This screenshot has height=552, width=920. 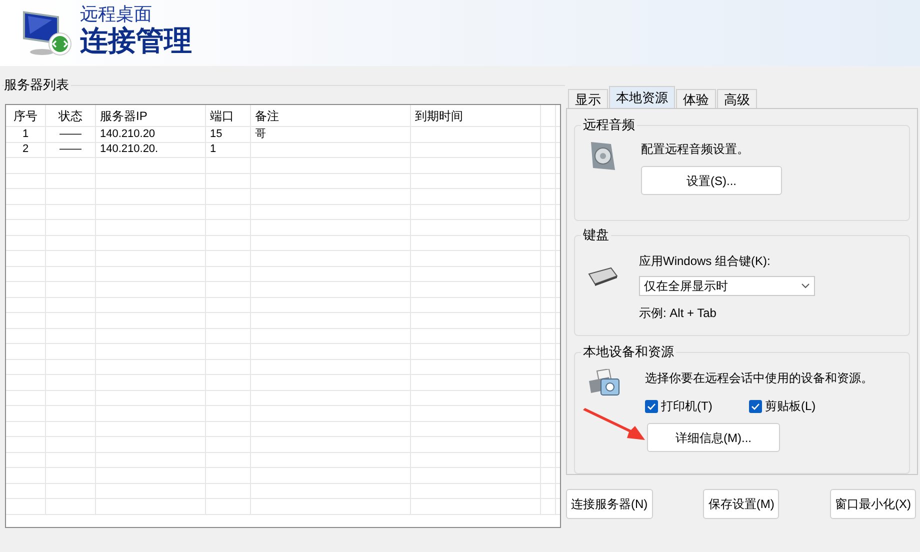 I want to click on table-cell-text: 15, so click(x=215, y=134).